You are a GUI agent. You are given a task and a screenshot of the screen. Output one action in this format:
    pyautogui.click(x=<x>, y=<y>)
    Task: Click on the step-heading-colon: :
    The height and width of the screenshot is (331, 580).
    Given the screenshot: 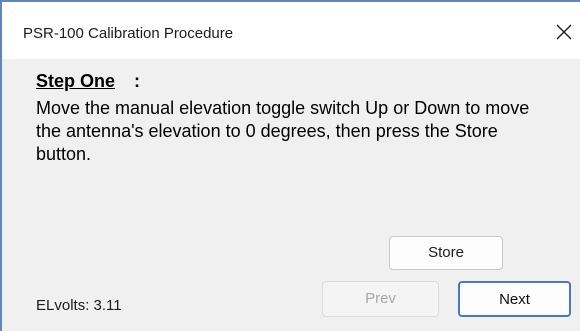 What is the action you would take?
    pyautogui.click(x=137, y=81)
    